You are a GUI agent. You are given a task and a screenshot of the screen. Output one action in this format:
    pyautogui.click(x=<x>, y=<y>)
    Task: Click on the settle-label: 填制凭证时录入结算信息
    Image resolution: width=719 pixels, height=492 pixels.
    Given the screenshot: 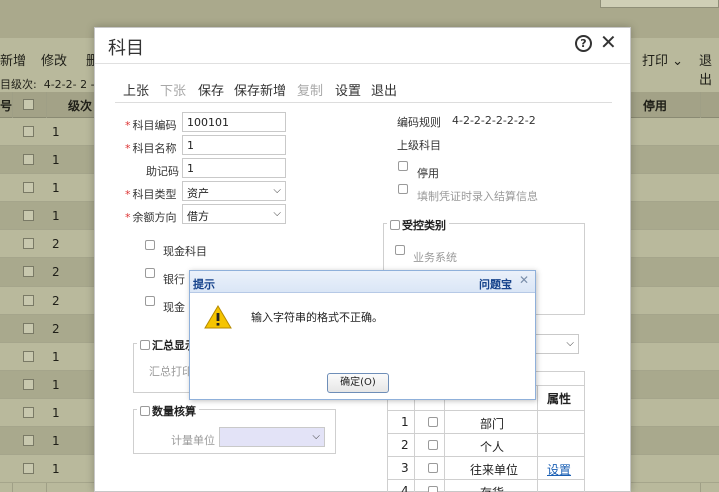 What is the action you would take?
    pyautogui.click(x=477, y=196)
    